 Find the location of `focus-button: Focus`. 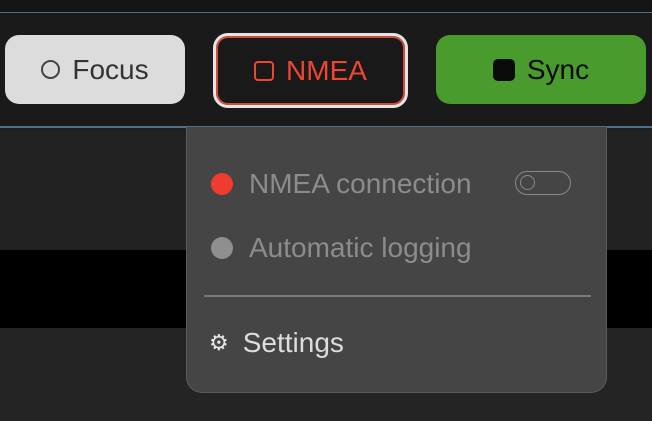

focus-button: Focus is located at coordinates (95, 69).